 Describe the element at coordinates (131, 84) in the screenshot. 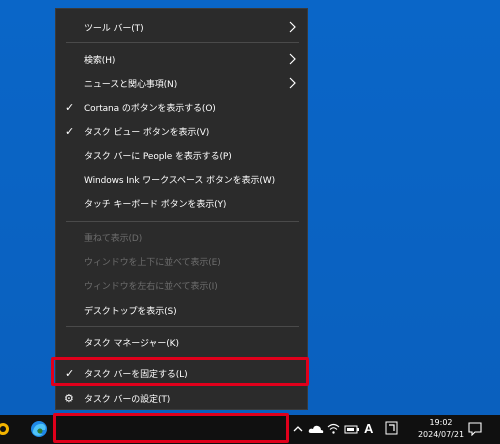

I see `menu-item-label: ニュースと関心事項(N)` at that location.